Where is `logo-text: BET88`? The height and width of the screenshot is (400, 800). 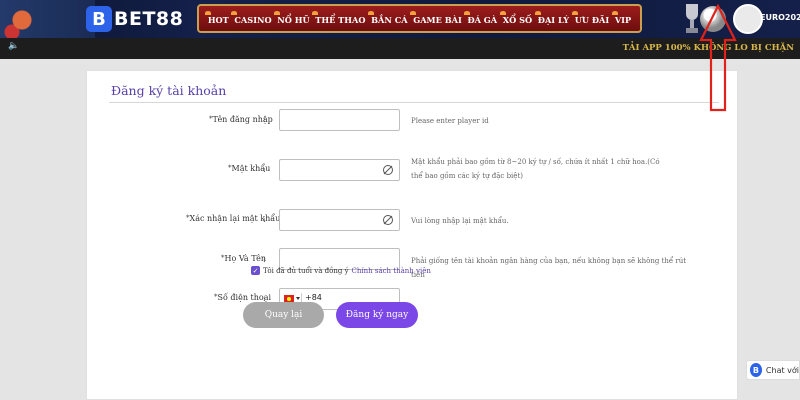
logo-text: BET88 is located at coordinates (149, 19).